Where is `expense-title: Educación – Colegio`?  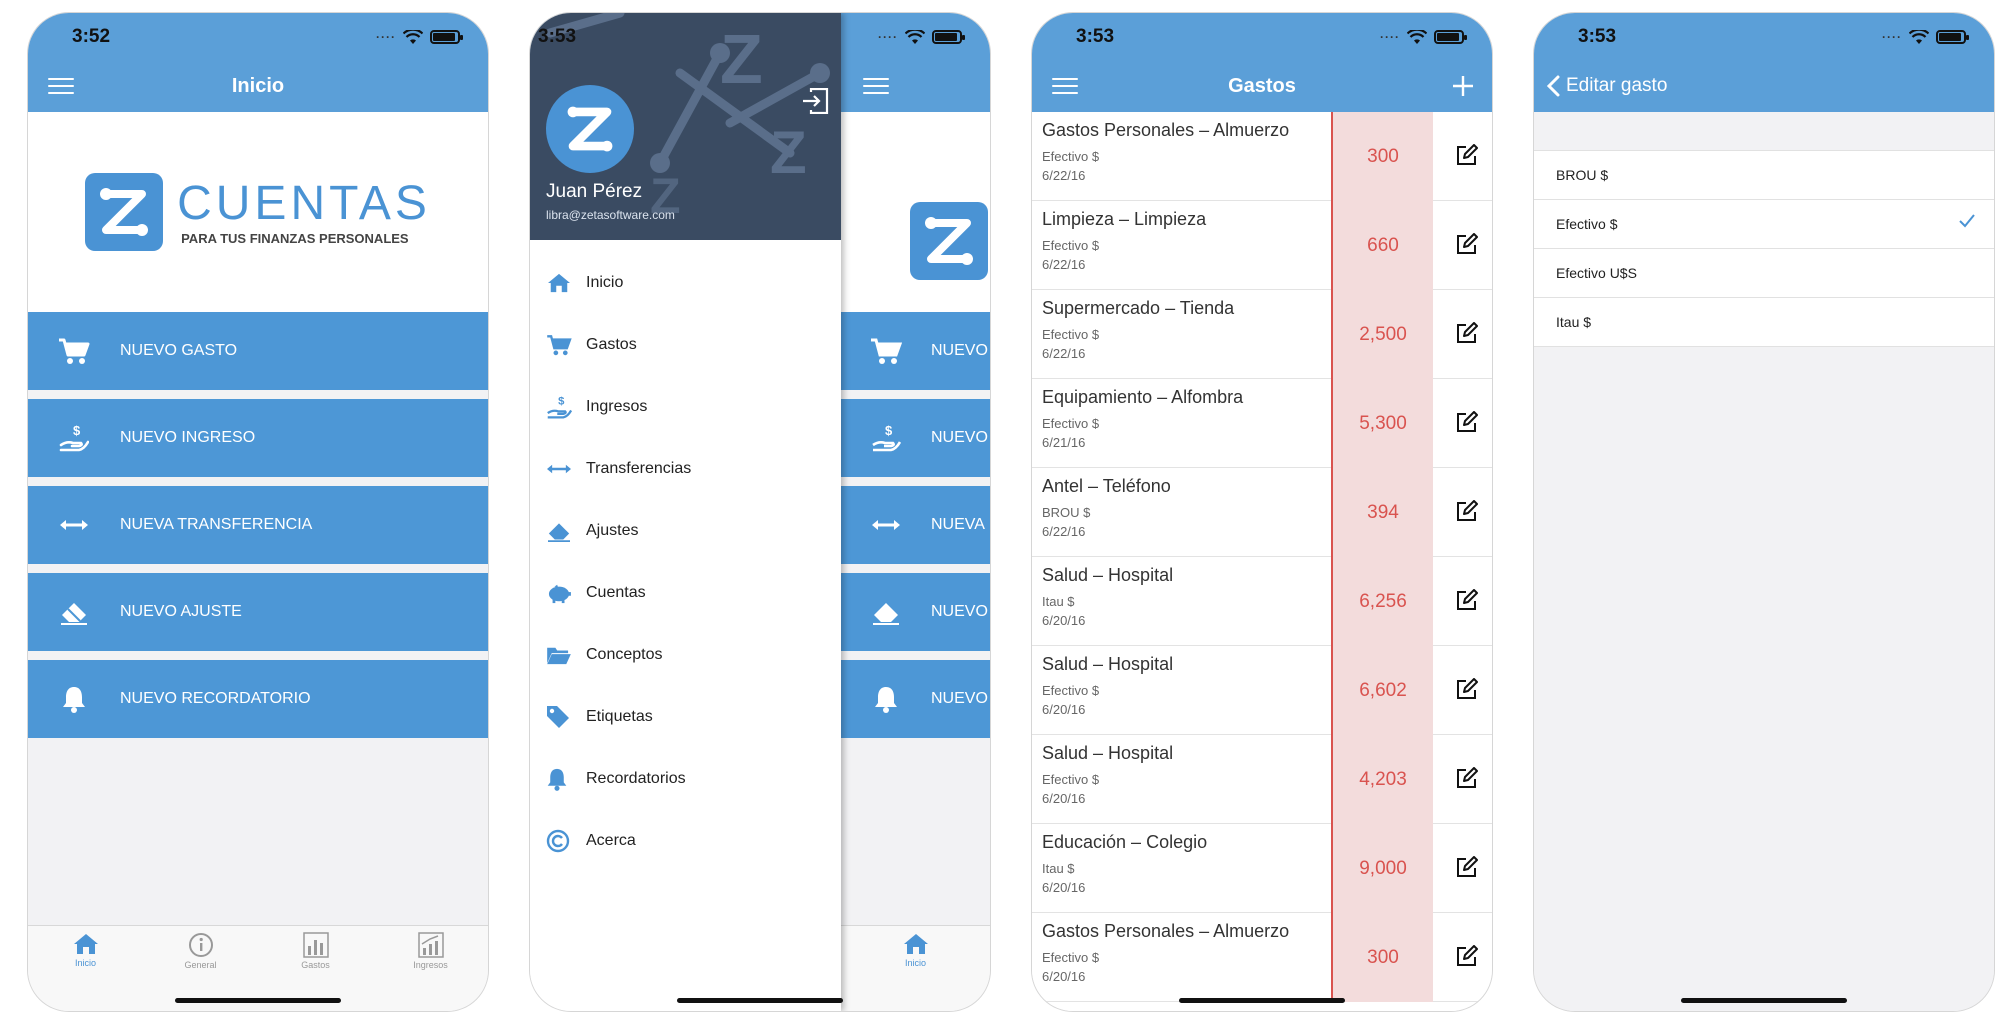
expense-title: Educación – Colegio is located at coordinates (1125, 842).